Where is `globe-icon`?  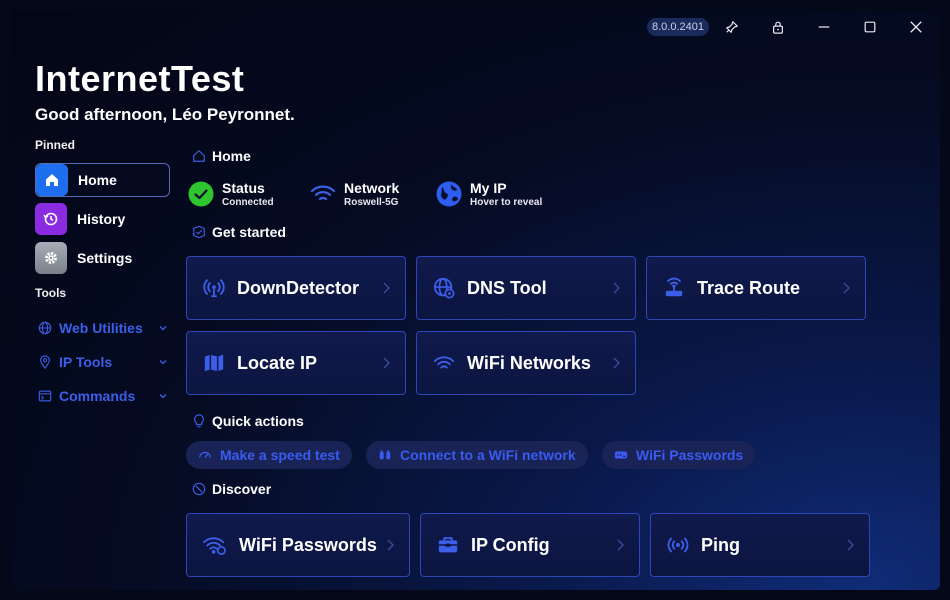
globe-icon is located at coordinates (45, 328).